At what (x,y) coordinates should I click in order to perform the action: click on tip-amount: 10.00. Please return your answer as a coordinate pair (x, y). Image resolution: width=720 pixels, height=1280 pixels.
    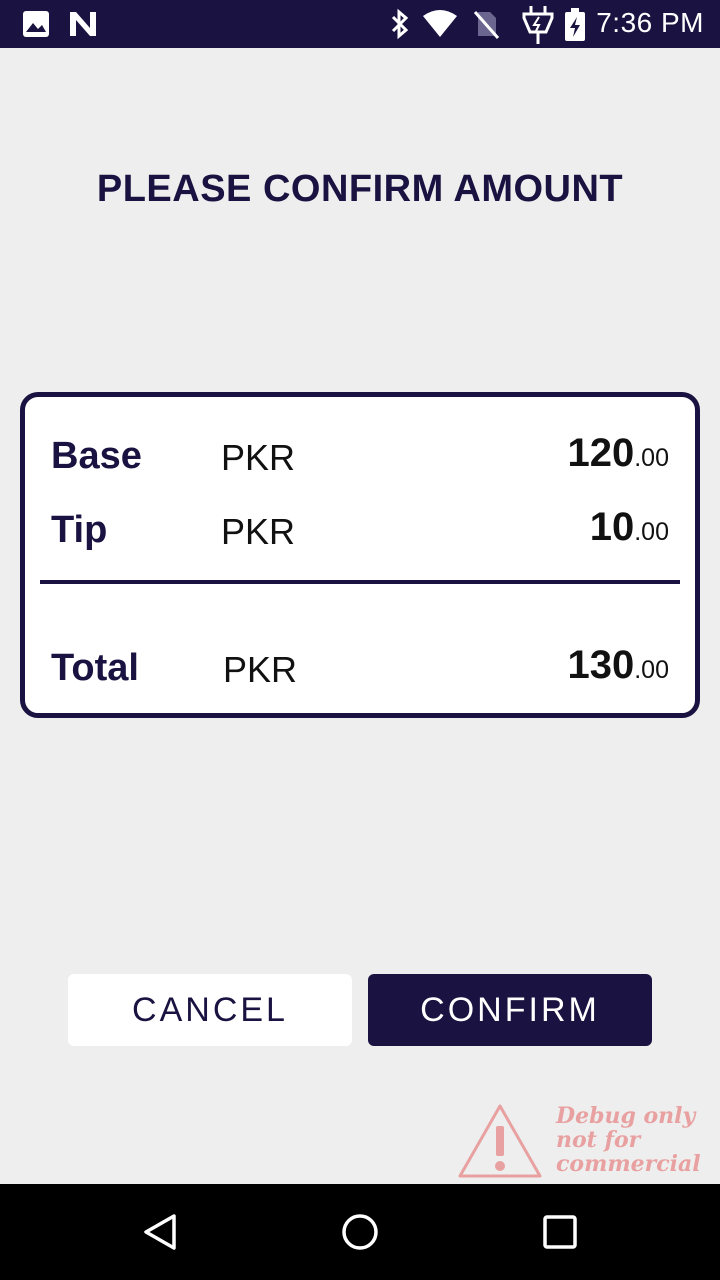
    Looking at the image, I should click on (629, 527).